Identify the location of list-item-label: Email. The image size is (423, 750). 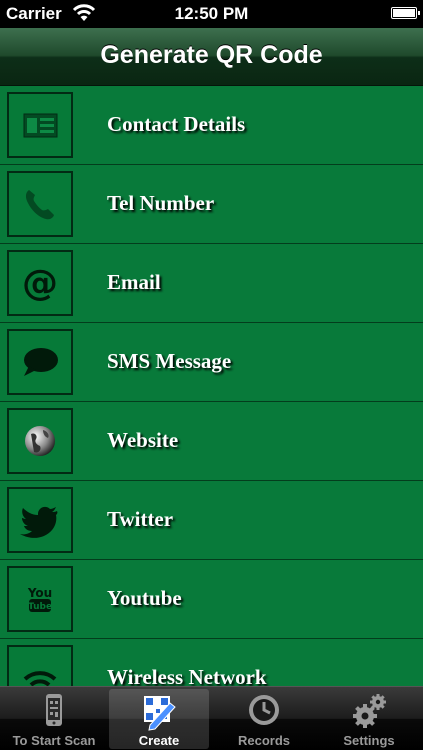
(134, 282).